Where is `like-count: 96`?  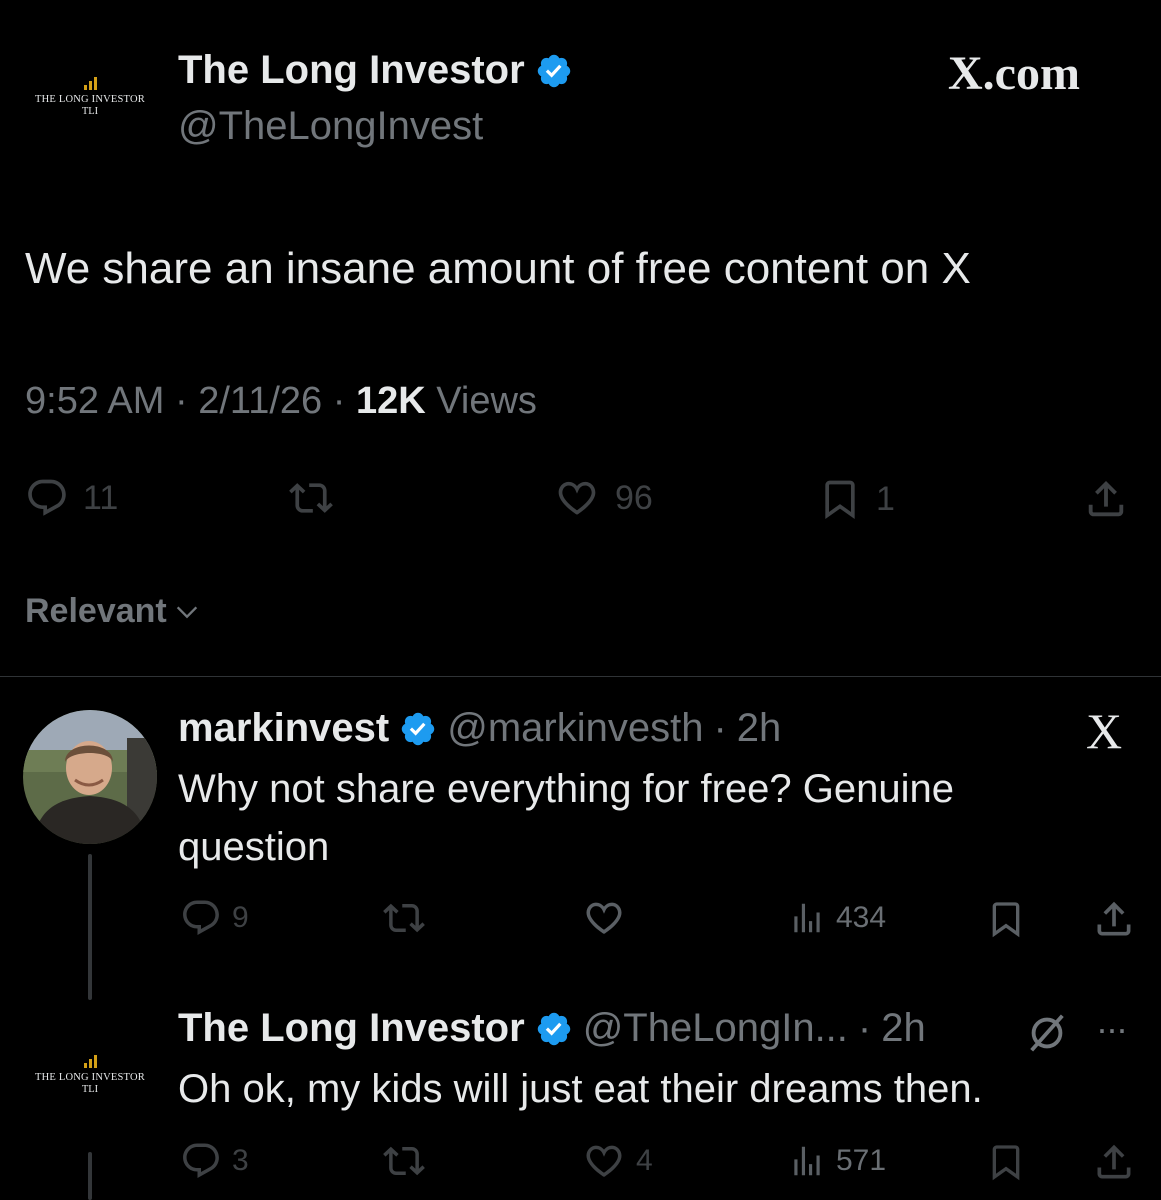
like-count: 96 is located at coordinates (634, 497).